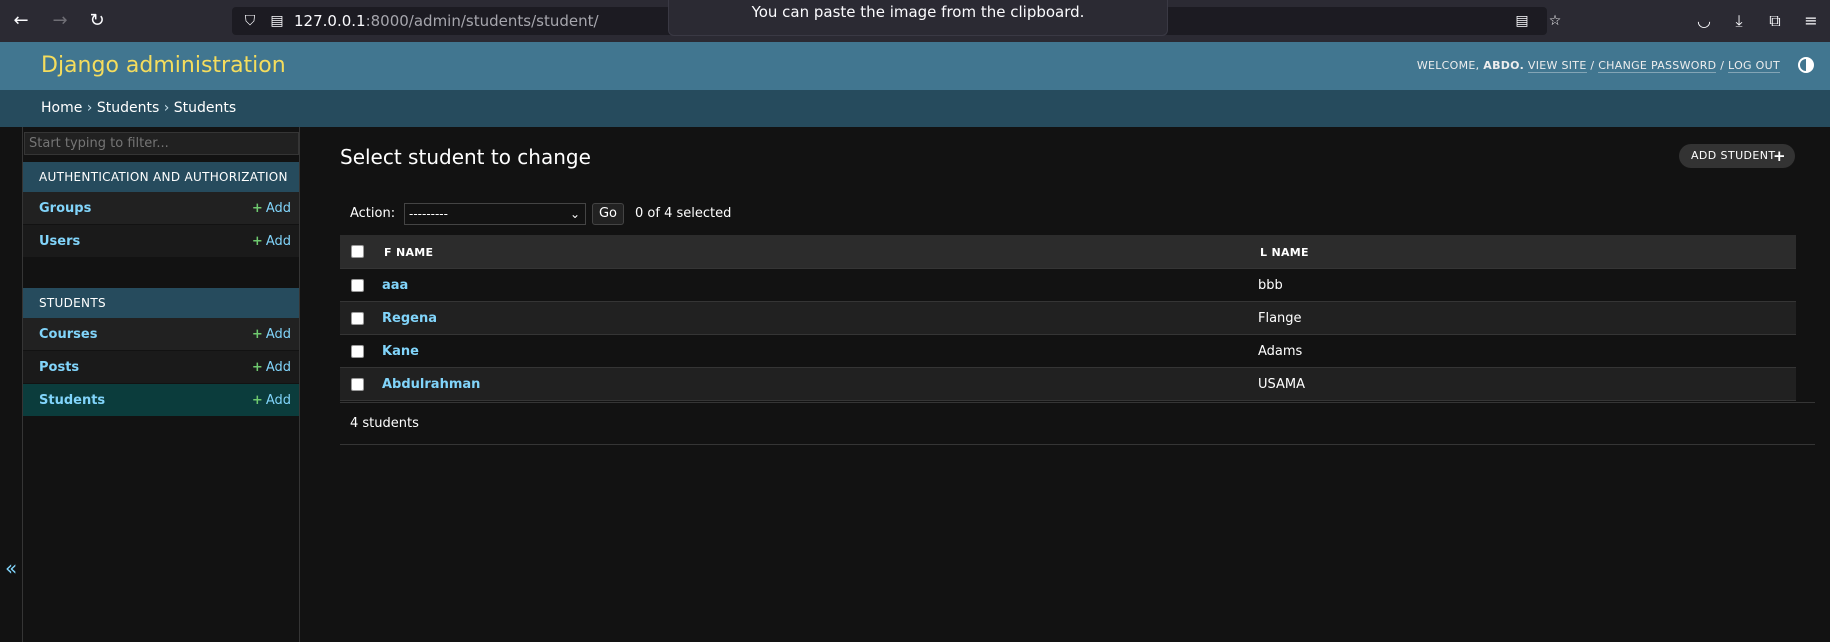 The width and height of the screenshot is (1830, 642). What do you see at coordinates (1068, 351) in the screenshot?
I see `table-row: Kane Adams` at bounding box center [1068, 351].